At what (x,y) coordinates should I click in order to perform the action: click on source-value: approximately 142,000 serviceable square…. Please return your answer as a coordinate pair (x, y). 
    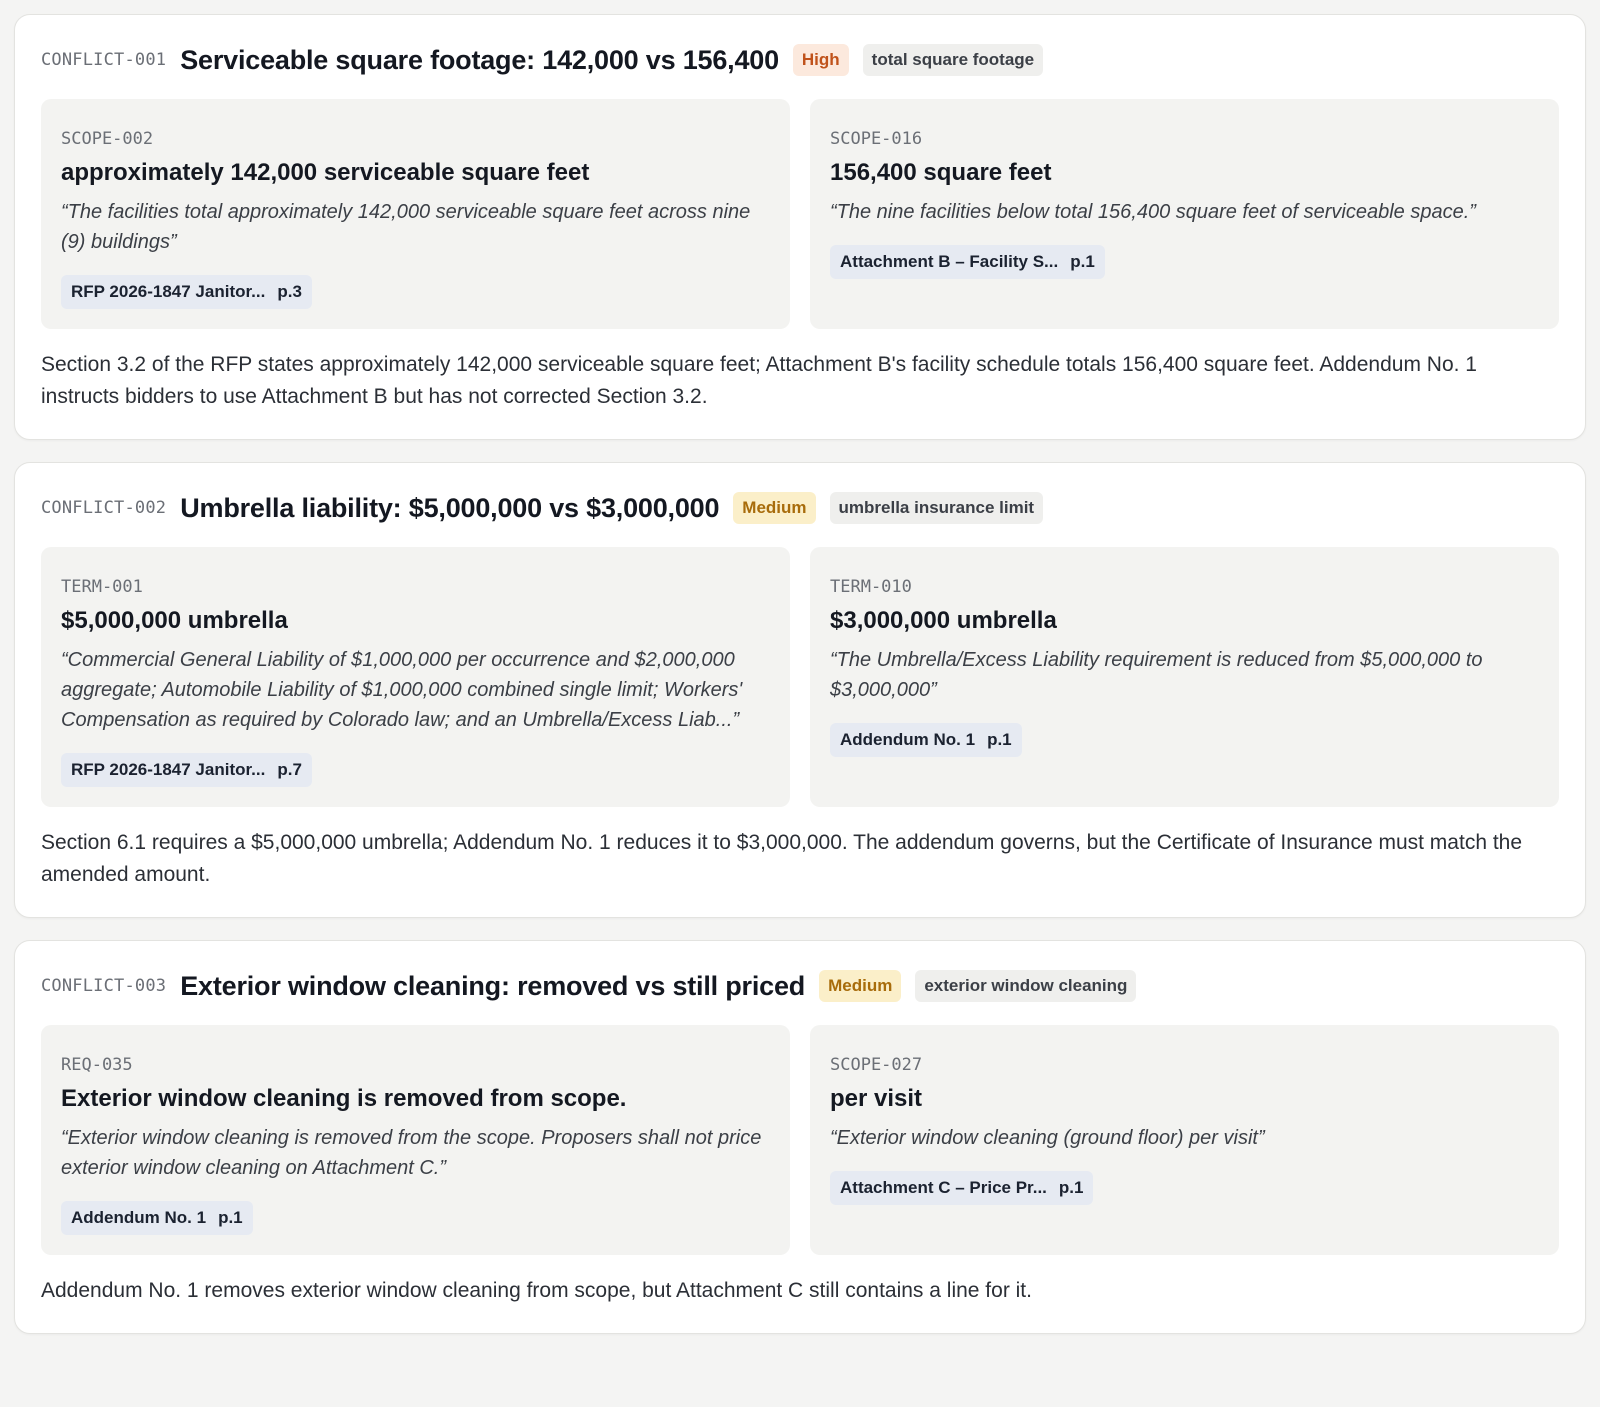
    Looking at the image, I should click on (325, 172).